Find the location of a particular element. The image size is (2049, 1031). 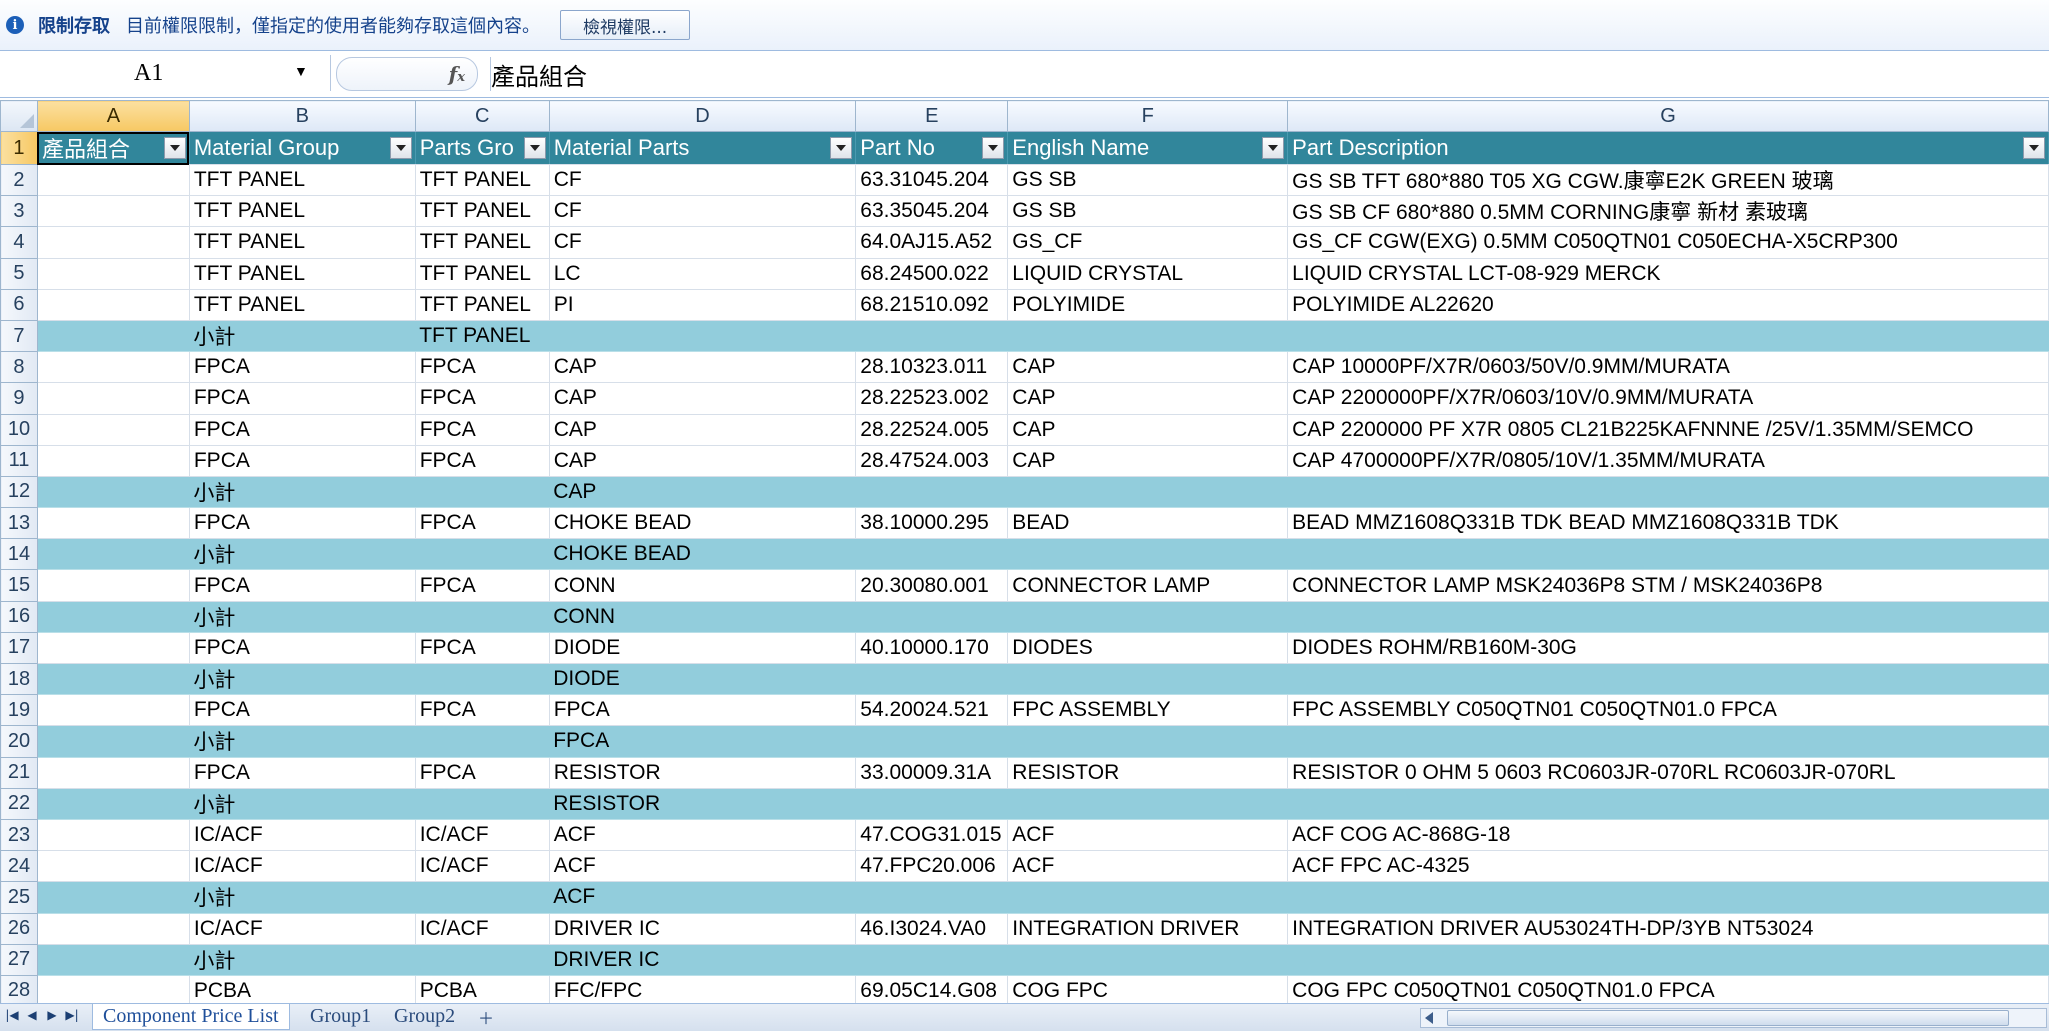

cell-e: 63.35045.204 is located at coordinates (932, 211).